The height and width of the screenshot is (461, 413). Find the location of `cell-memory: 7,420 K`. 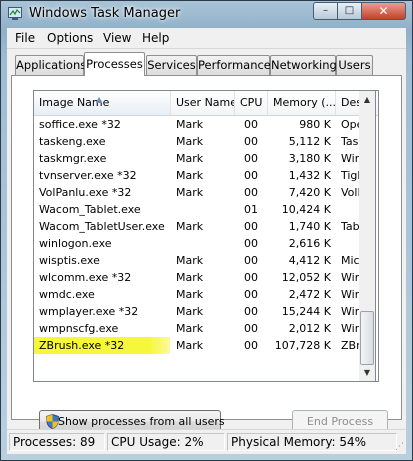

cell-memory: 7,420 K is located at coordinates (309, 192).